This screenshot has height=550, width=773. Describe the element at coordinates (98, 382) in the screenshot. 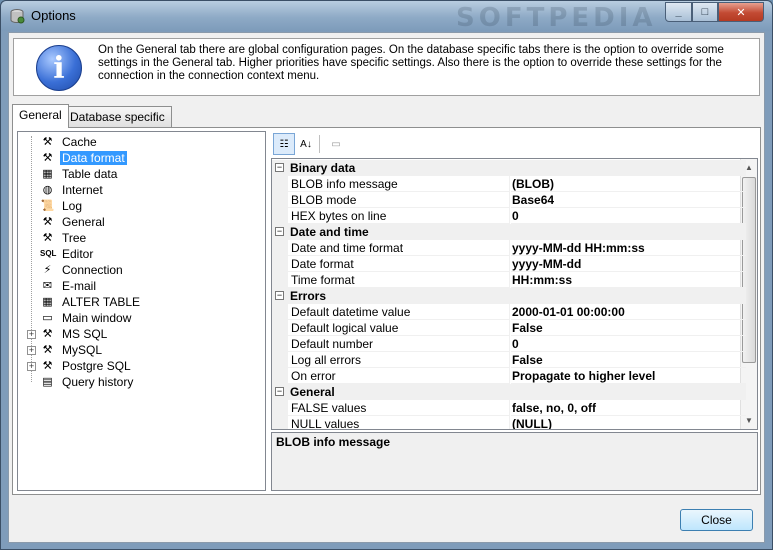

I see `tree-item-label: Query history` at that location.